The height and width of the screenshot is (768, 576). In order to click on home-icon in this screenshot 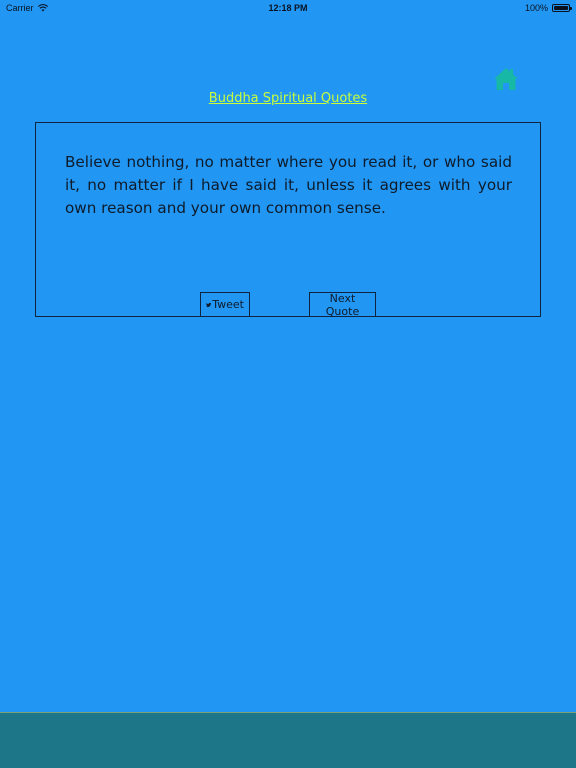, I will do `click(506, 79)`.